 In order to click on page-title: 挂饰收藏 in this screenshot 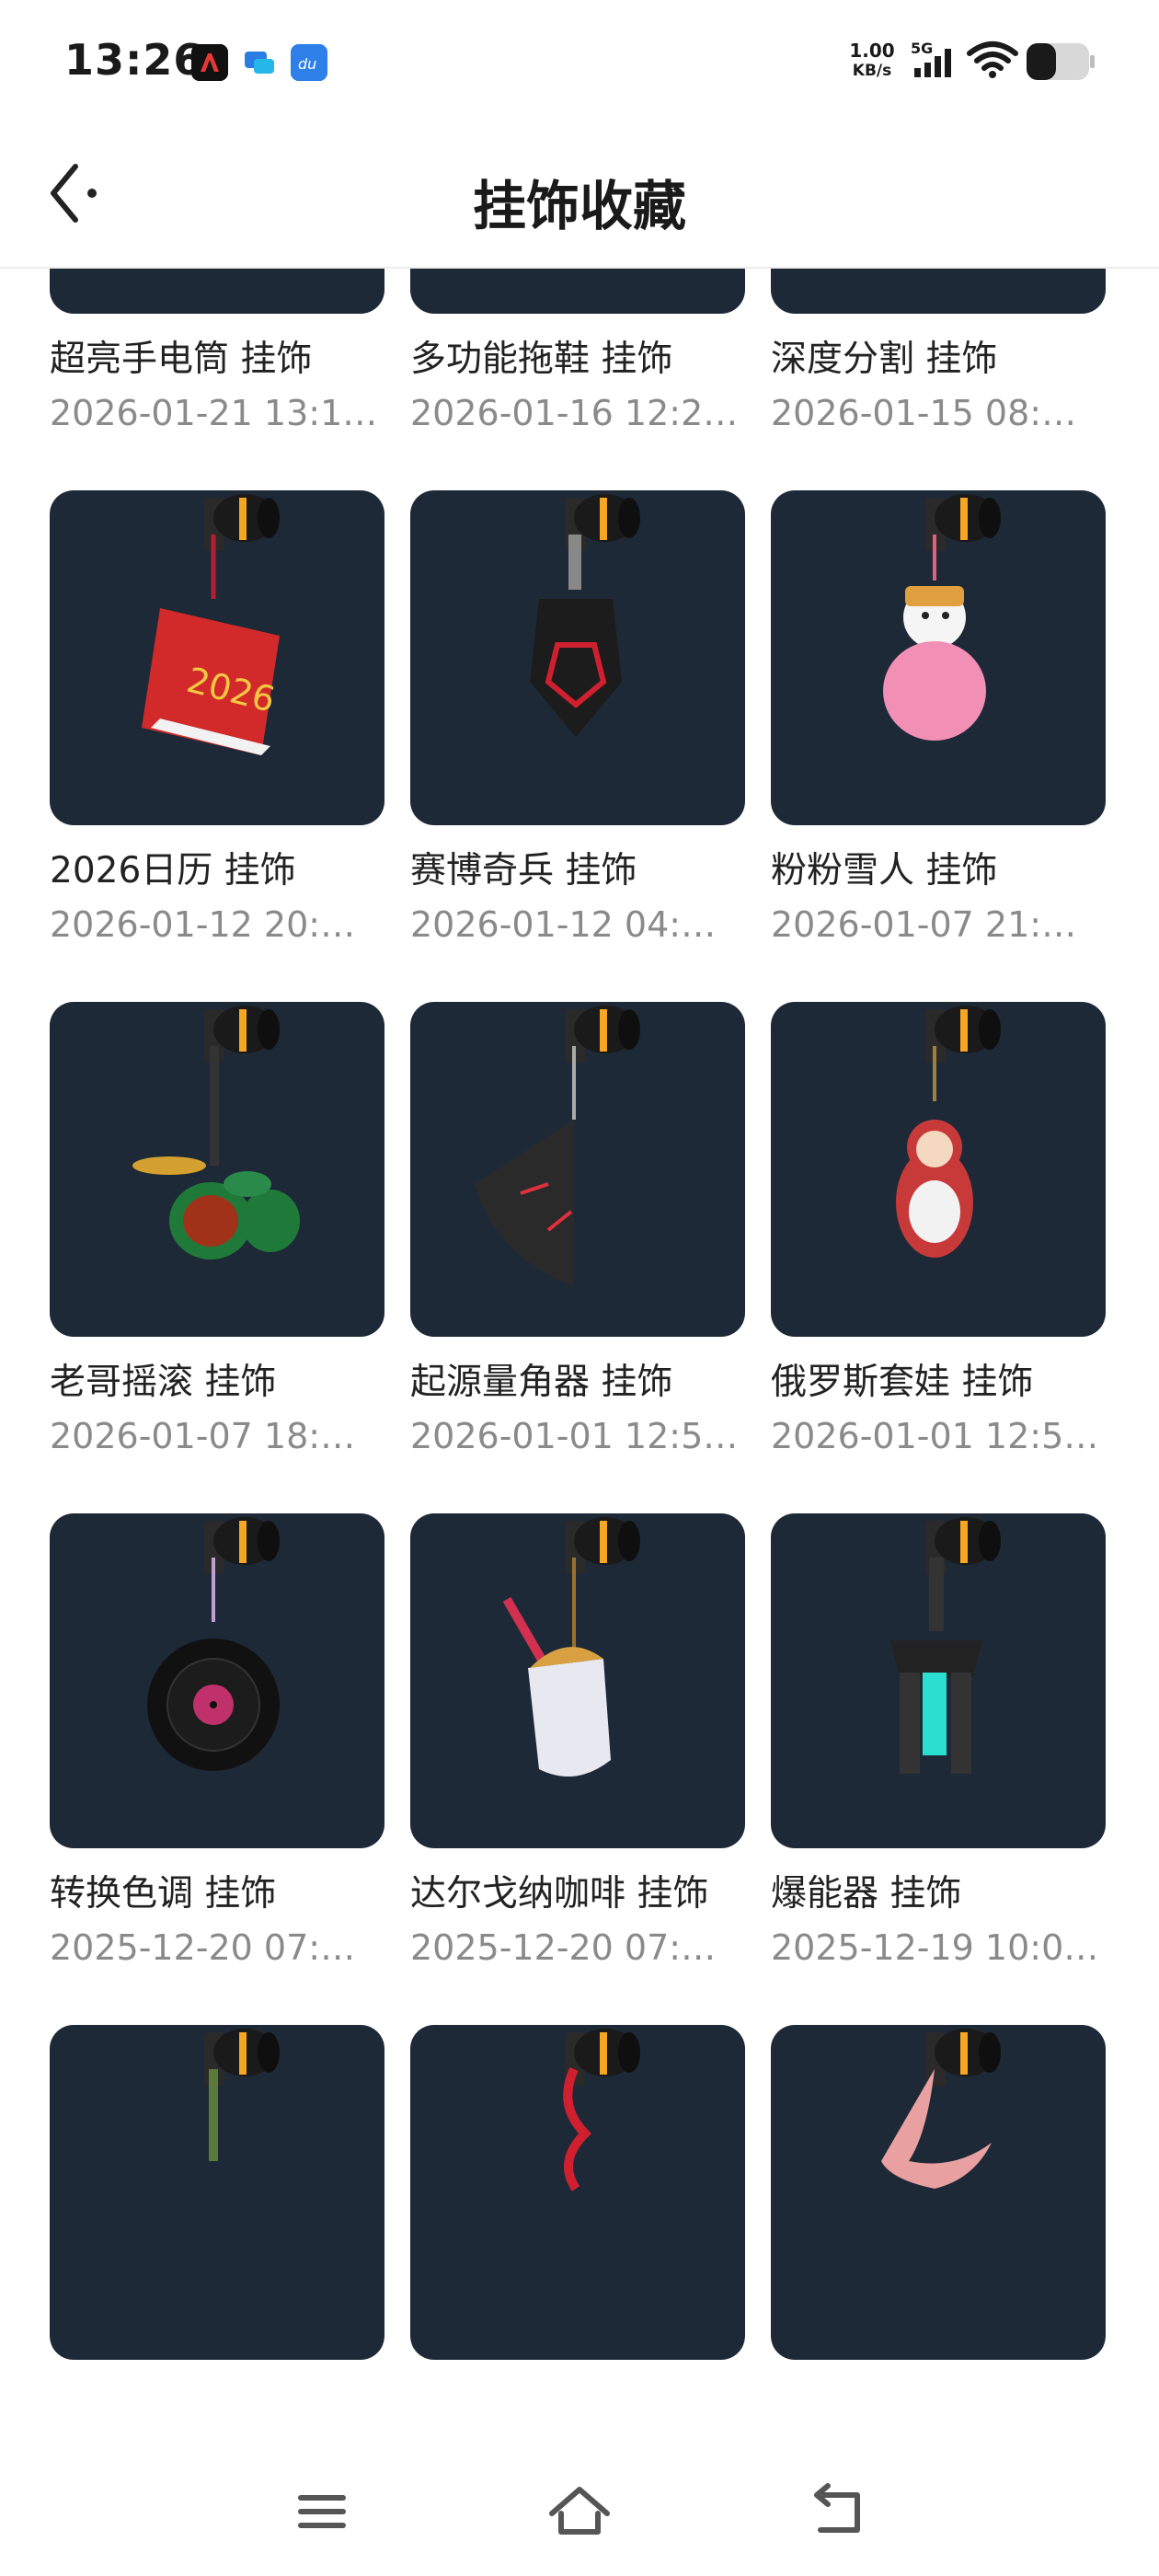, I will do `click(579, 206)`.